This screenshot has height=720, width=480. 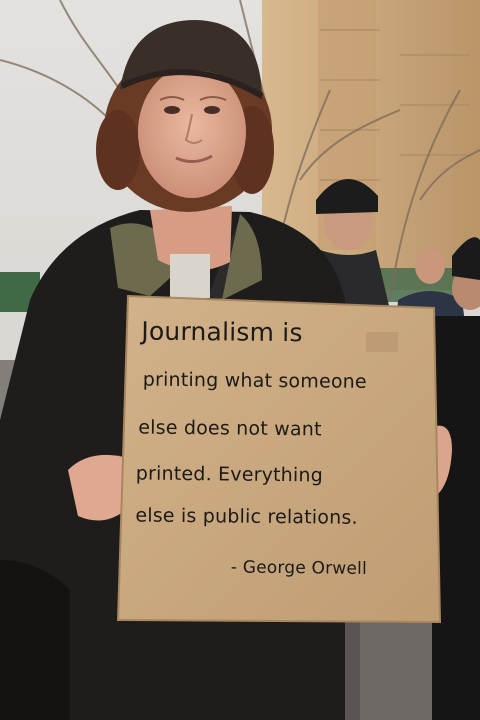 I want to click on sign-line-4: printed. Everything, so click(x=229, y=474).